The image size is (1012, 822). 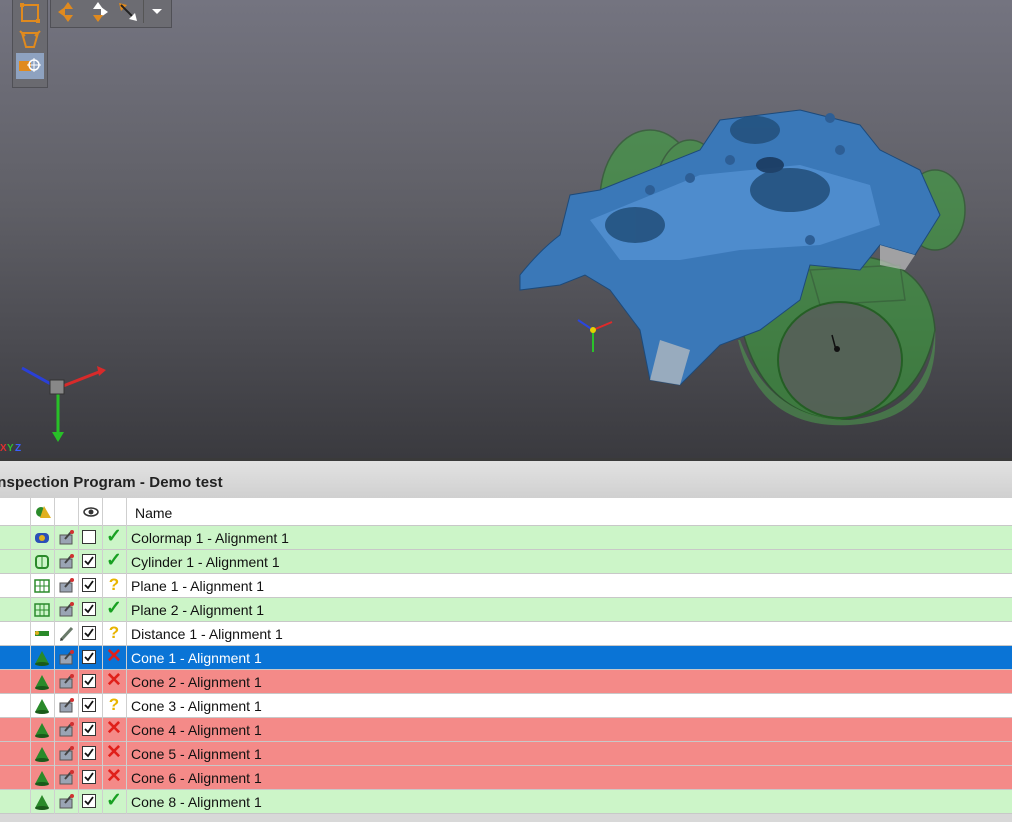 What do you see at coordinates (198, 586) in the screenshot?
I see `feature-name: Plane 1 - Alignment 1` at bounding box center [198, 586].